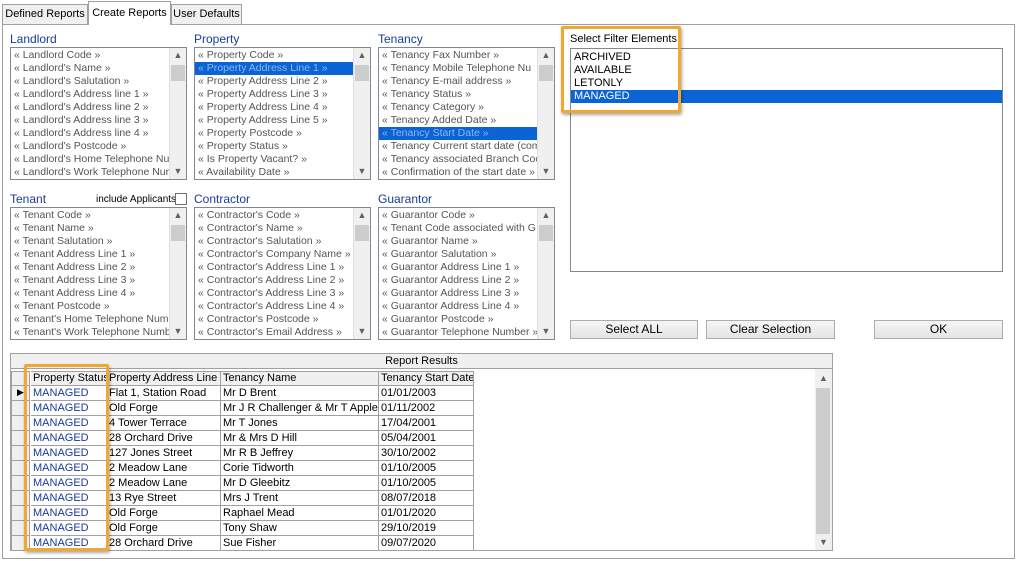 This screenshot has width=1017, height=561. I want to click on filter-item: LETONLY, so click(786, 83).